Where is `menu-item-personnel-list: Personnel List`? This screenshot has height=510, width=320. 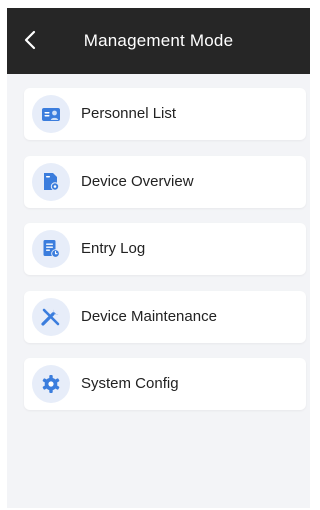 menu-item-personnel-list: Personnel List is located at coordinates (165, 114).